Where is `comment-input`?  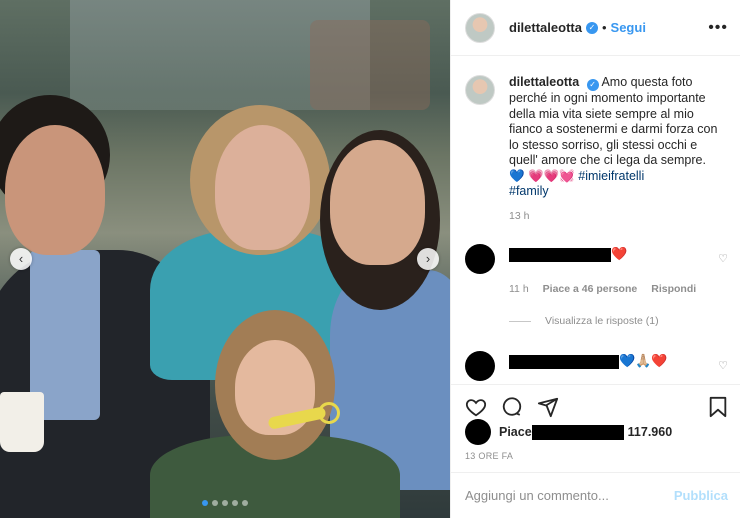 comment-input is located at coordinates (569, 495).